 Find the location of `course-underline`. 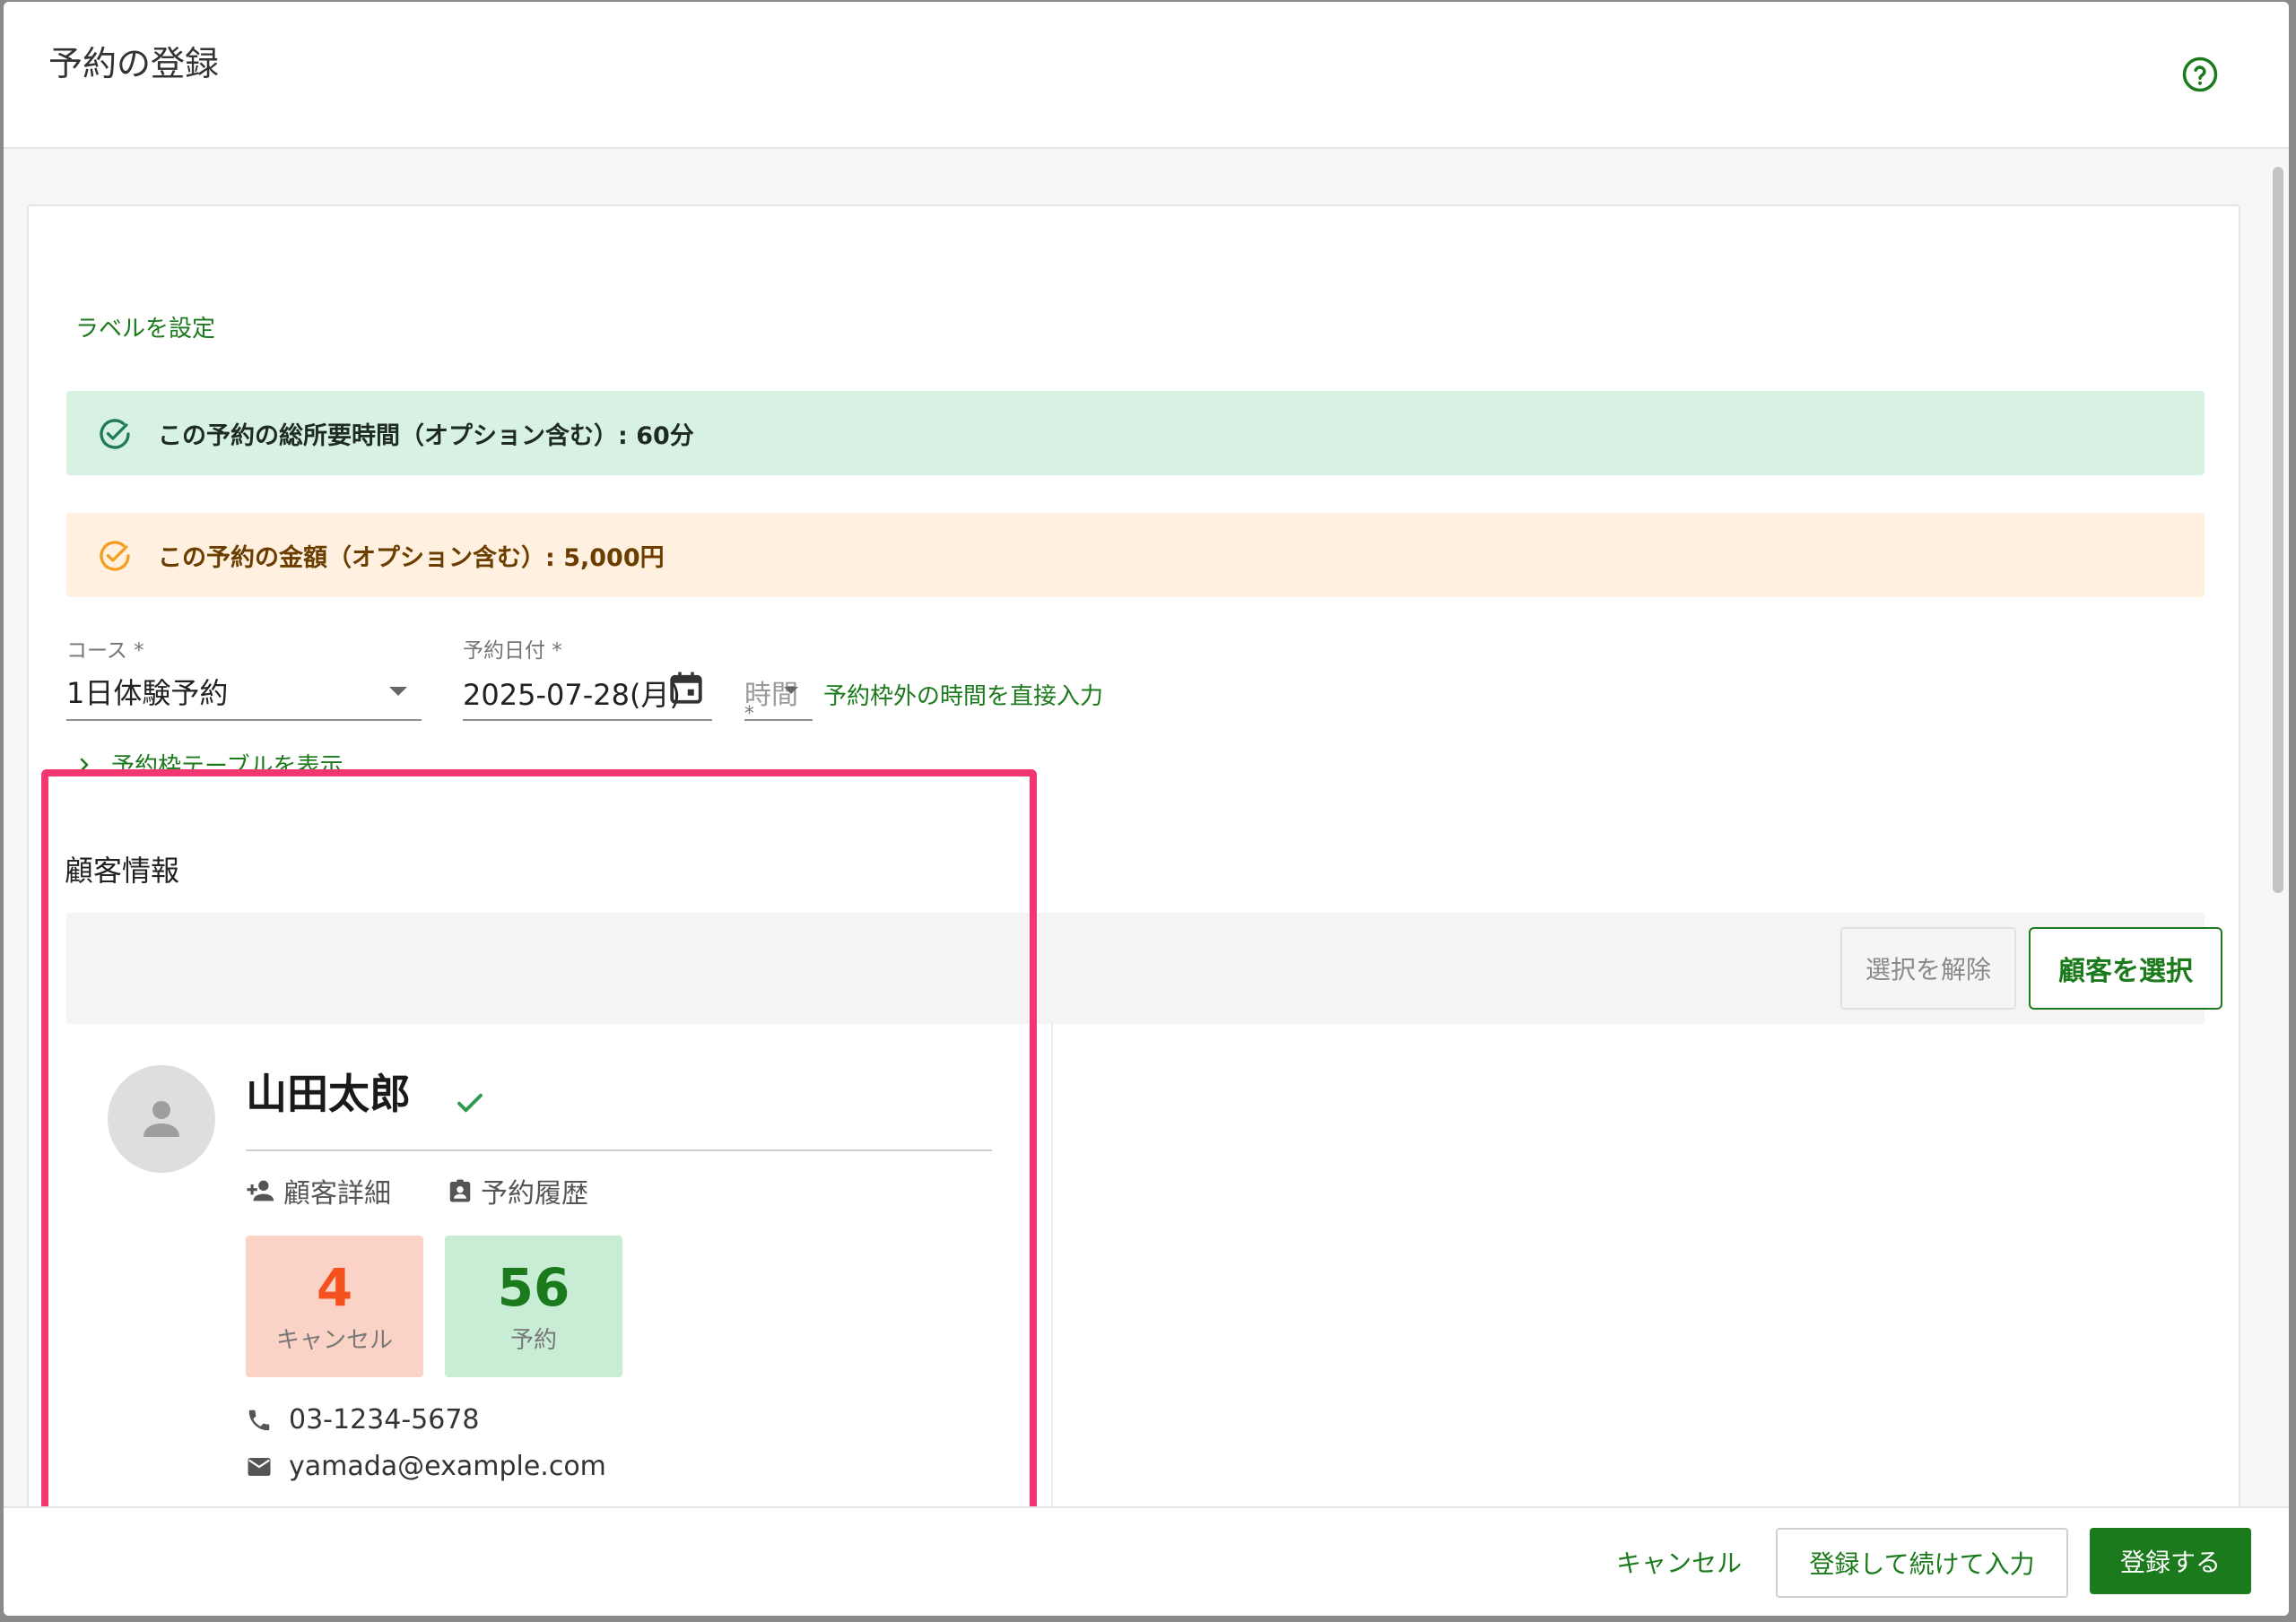

course-underline is located at coordinates (244, 720).